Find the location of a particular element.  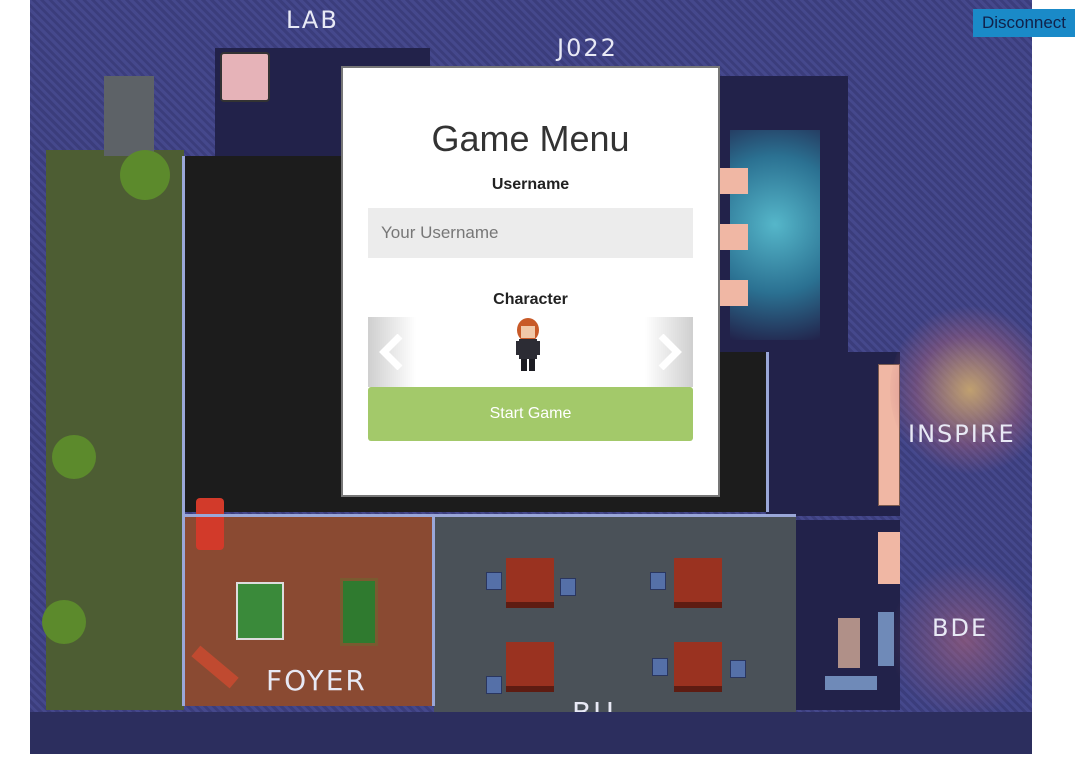

username-label: Username is located at coordinates (530, 184).